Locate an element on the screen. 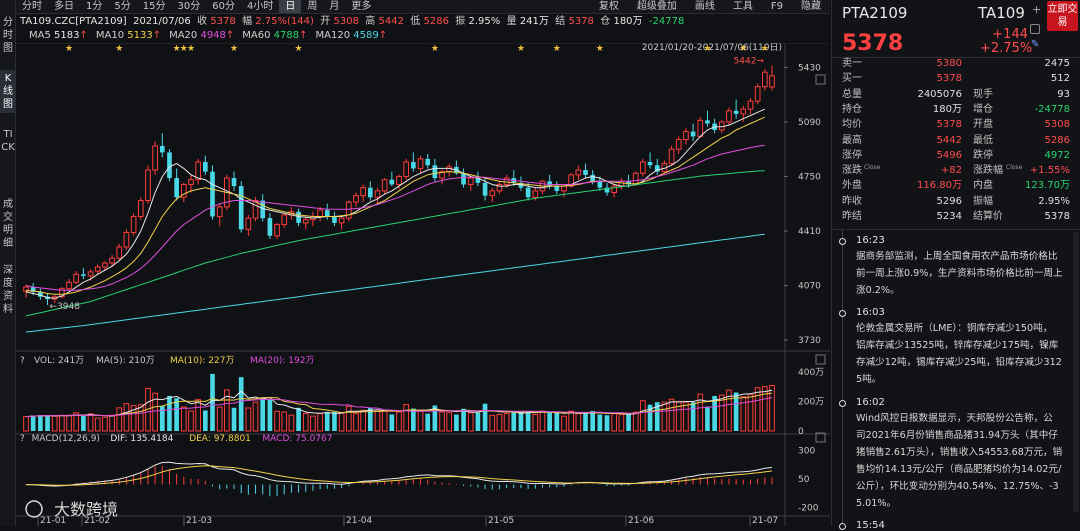 The height and width of the screenshot is (531, 1080). period-11: 更多 is located at coordinates (361, 6).